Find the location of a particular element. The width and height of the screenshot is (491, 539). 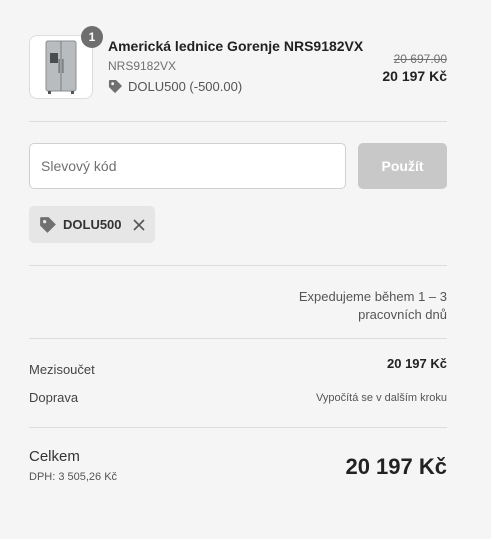

remove-discount-button is located at coordinates (139, 224).